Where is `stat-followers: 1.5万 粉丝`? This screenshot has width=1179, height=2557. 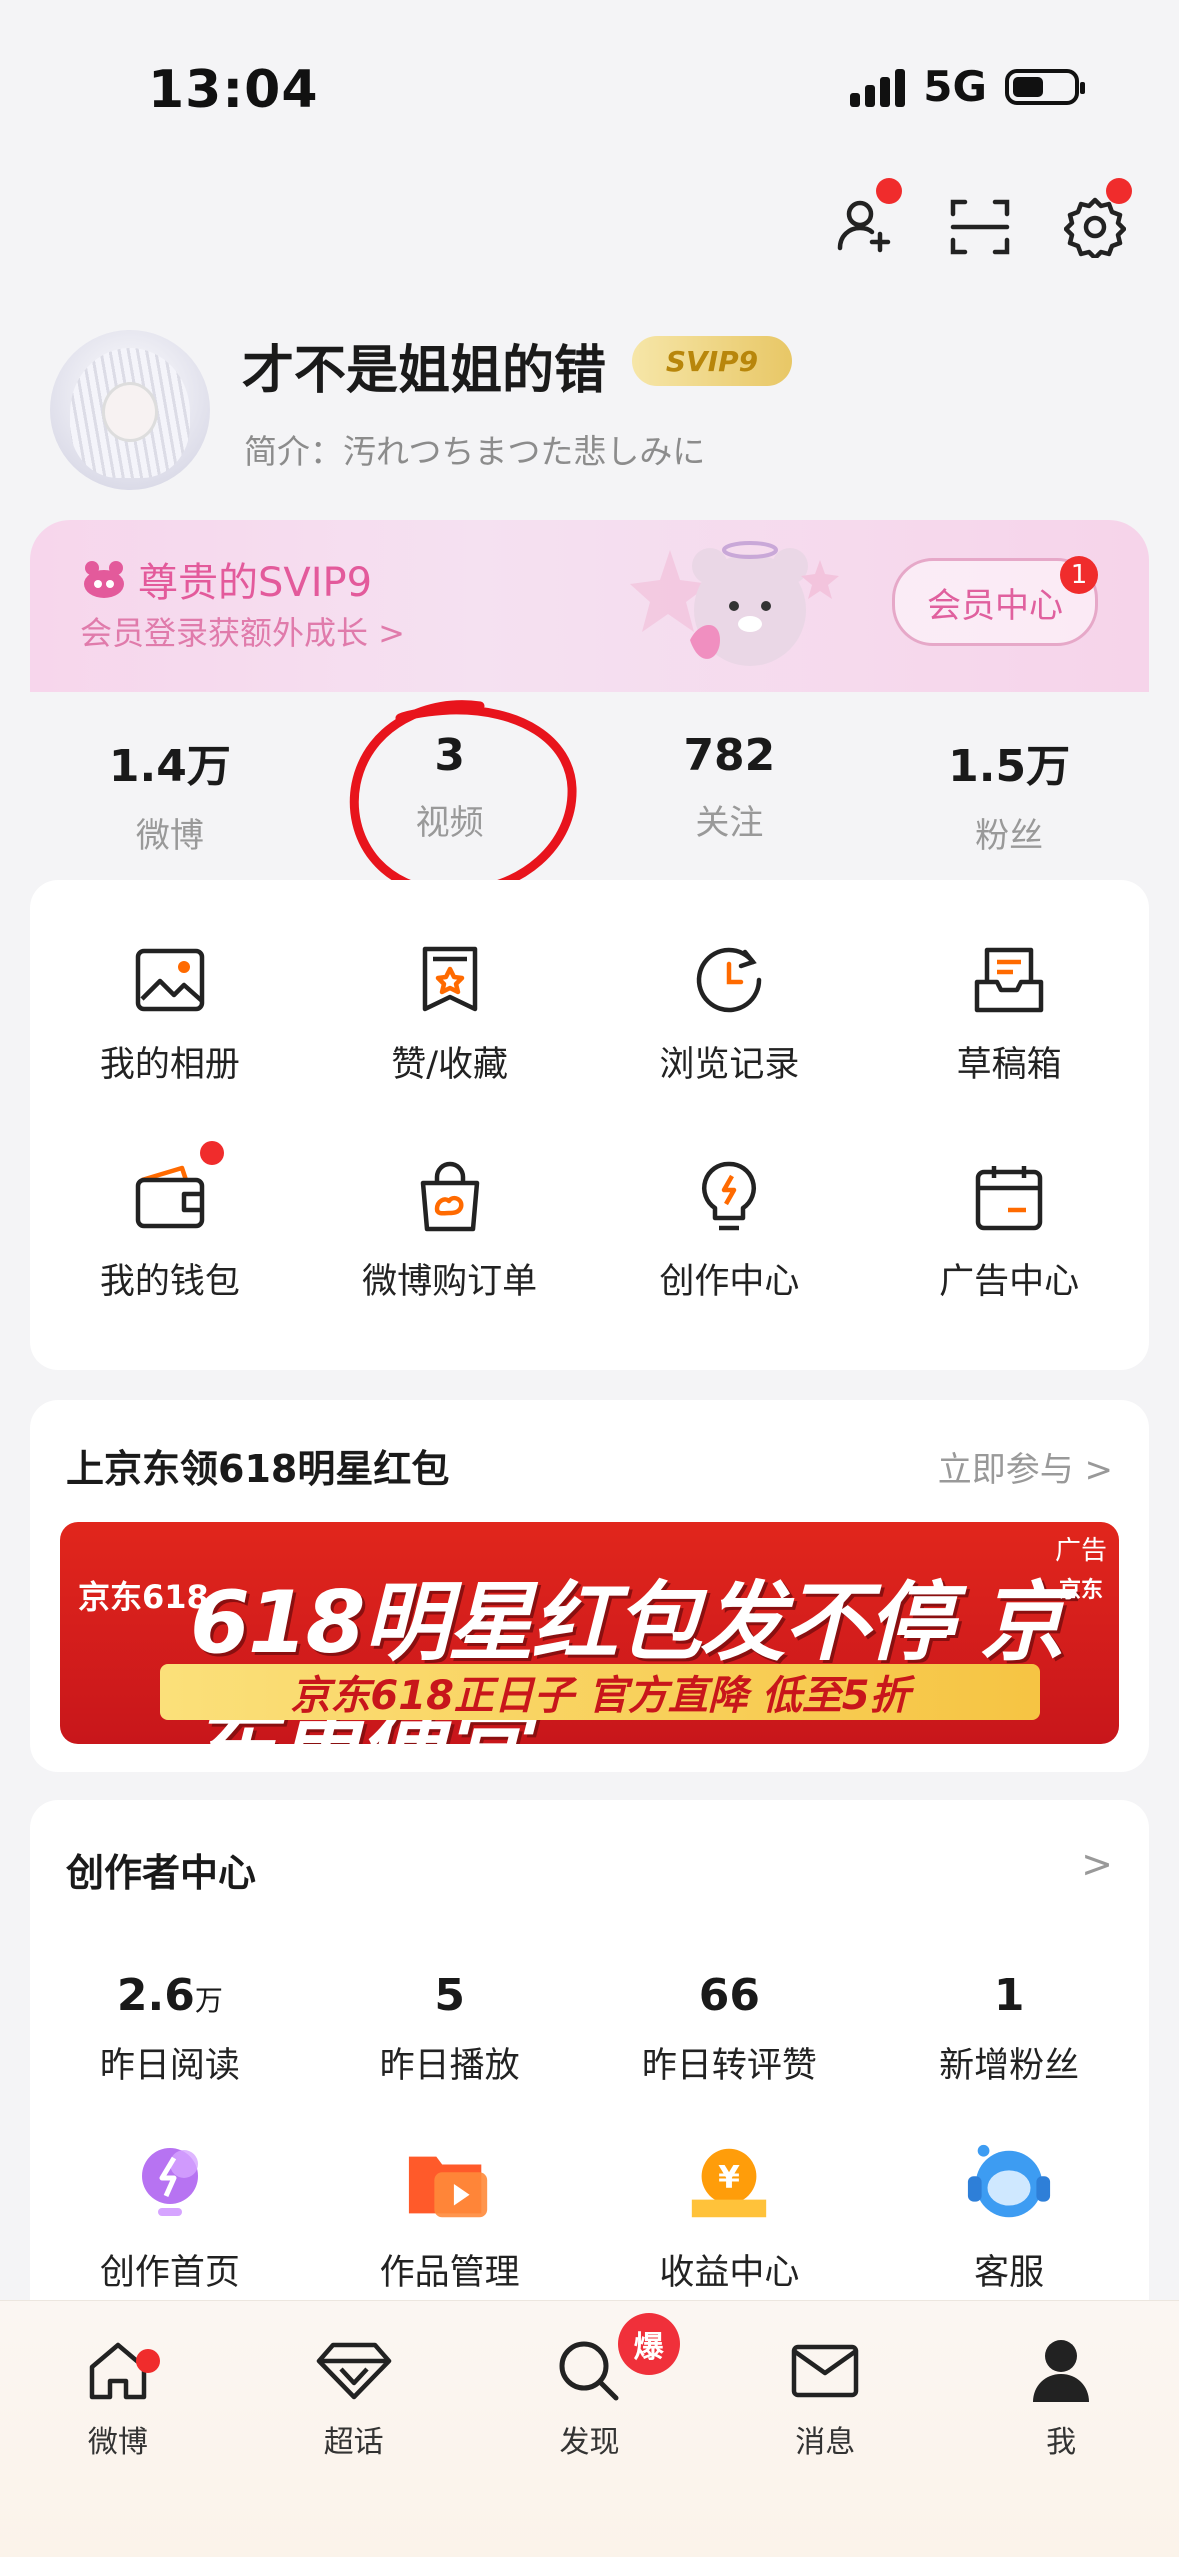
stat-followers: 1.5万 粉丝 is located at coordinates (1009, 793).